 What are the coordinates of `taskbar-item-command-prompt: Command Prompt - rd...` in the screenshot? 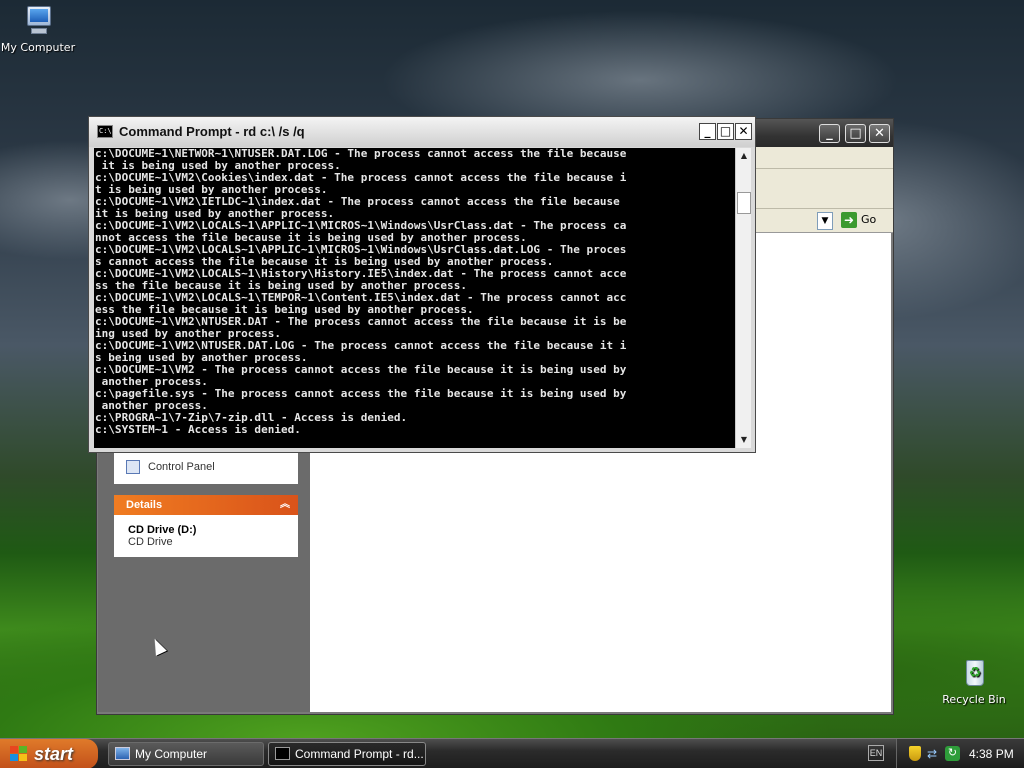 It's located at (347, 754).